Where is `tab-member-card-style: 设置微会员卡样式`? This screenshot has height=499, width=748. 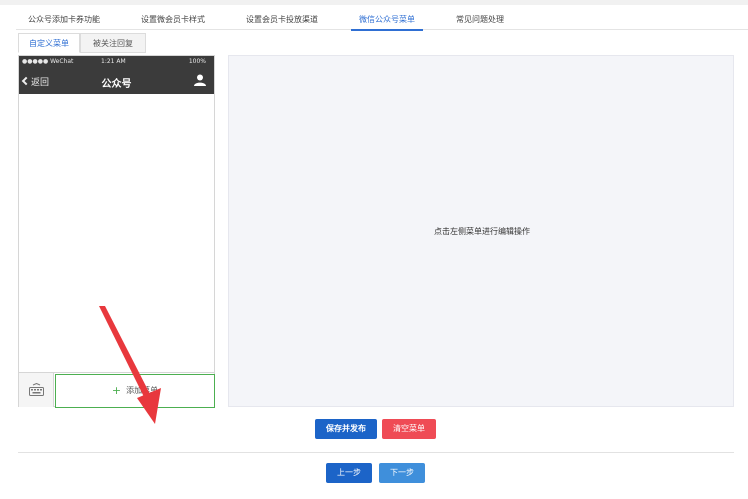 tab-member-card-style: 设置微会员卡样式 is located at coordinates (173, 21).